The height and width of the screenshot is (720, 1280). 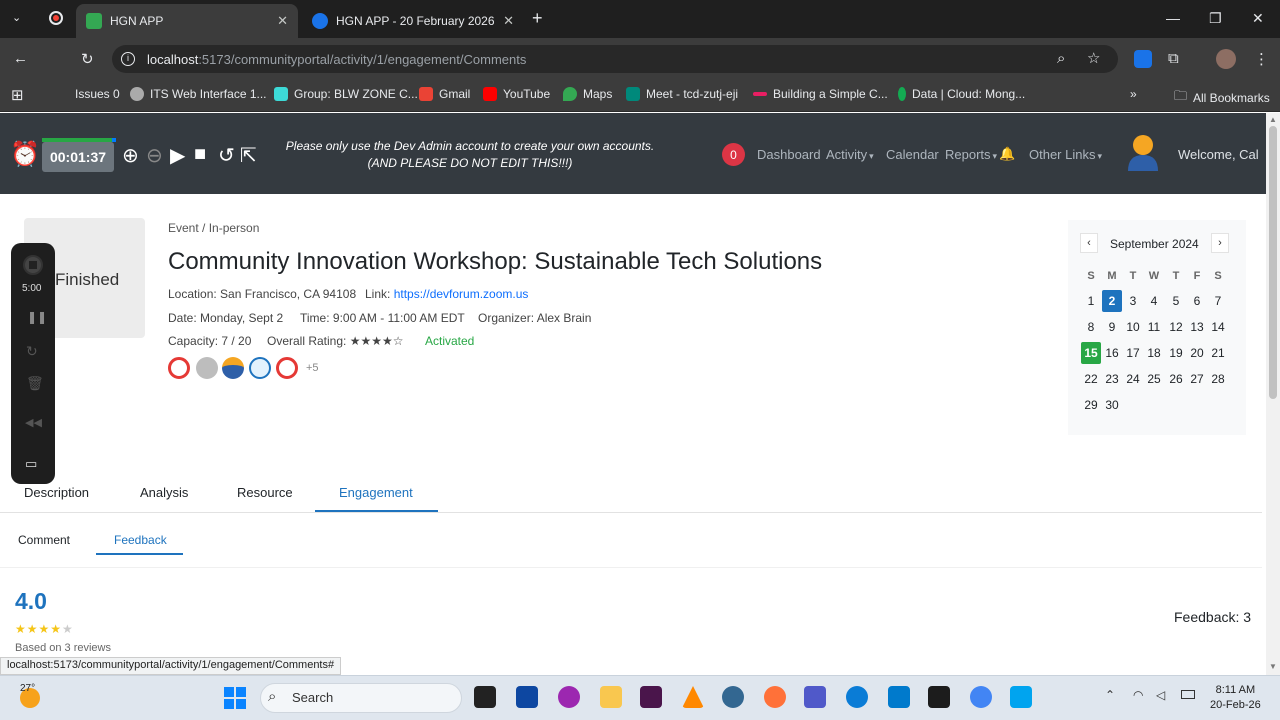 What do you see at coordinates (1007, 154) in the screenshot?
I see `bell-icon: 🔔` at bounding box center [1007, 154].